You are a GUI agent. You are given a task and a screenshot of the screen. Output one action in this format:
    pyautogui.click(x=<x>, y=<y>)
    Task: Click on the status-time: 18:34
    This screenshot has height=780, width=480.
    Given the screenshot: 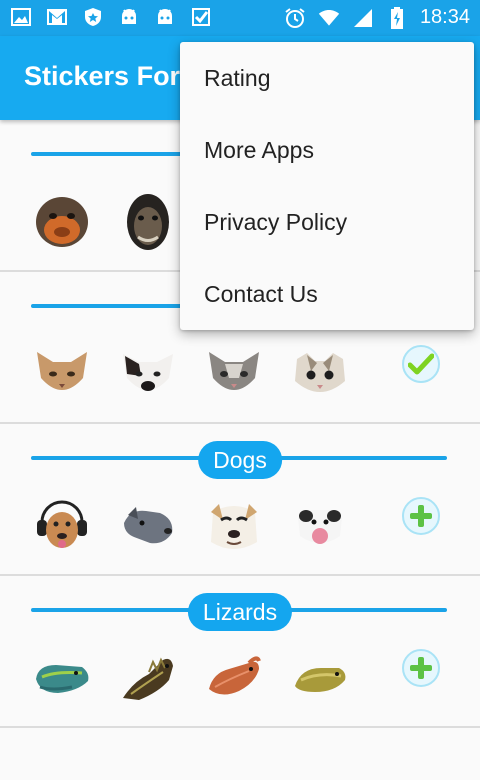 What is the action you would take?
    pyautogui.click(x=444, y=17)
    